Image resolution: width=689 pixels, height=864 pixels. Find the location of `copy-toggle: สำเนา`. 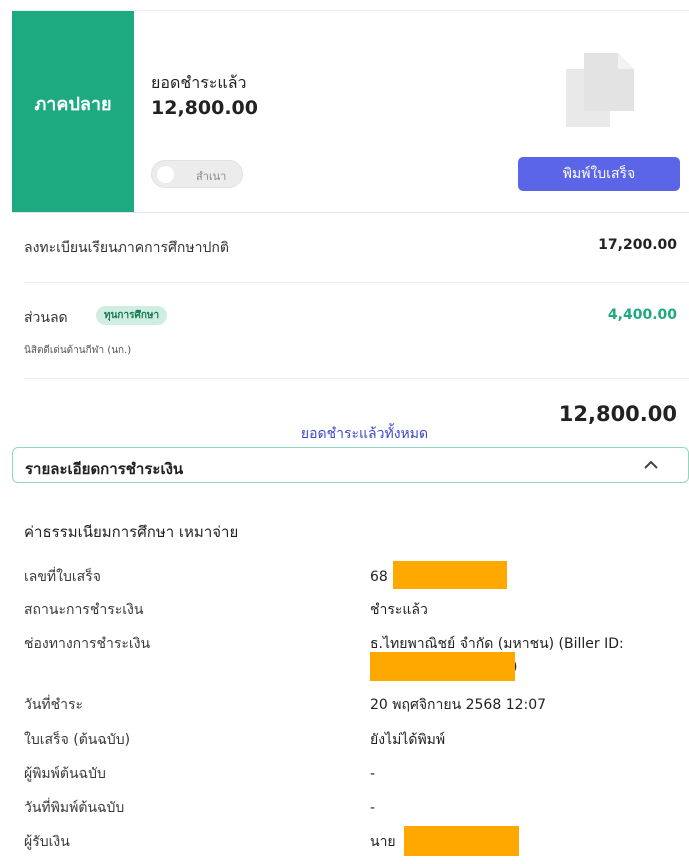

copy-toggle: สำเนา is located at coordinates (197, 174).